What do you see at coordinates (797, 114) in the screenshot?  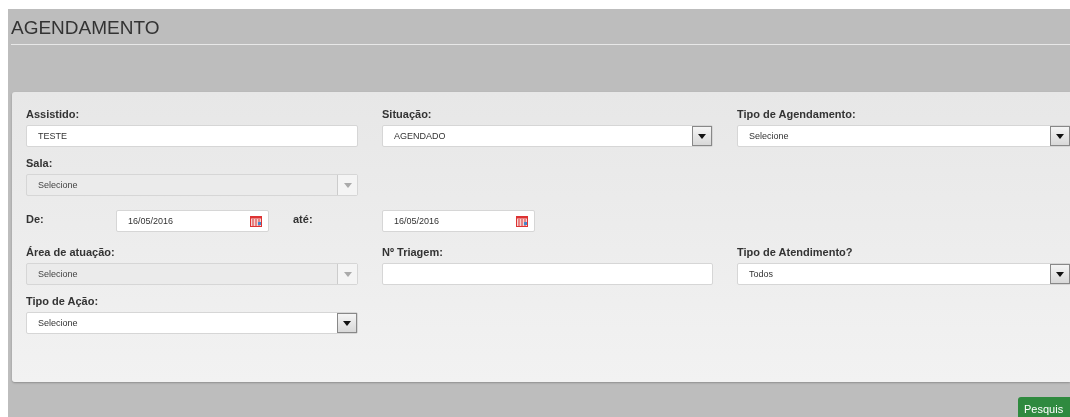 I see `field-label: Tipo de Agendamento:` at bounding box center [797, 114].